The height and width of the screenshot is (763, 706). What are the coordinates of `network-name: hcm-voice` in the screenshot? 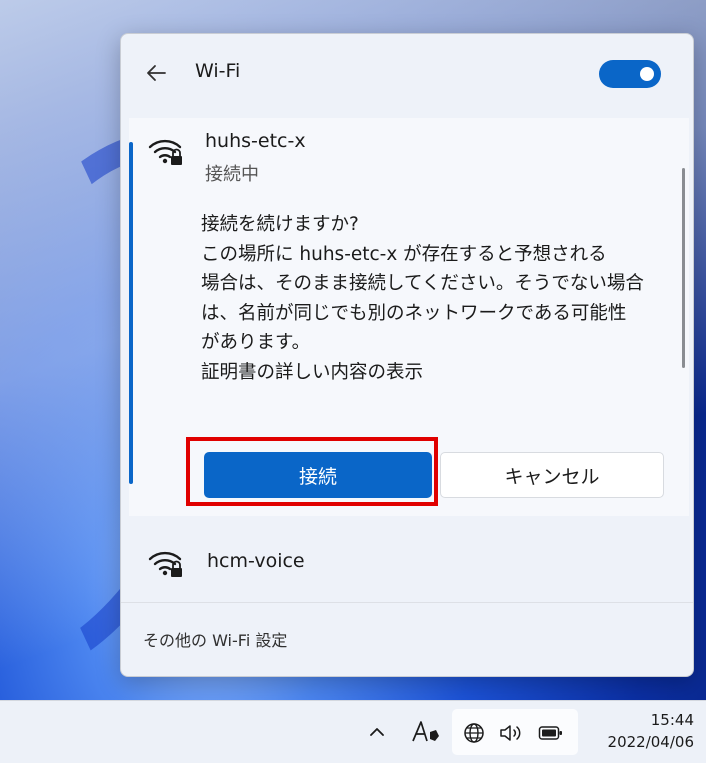 It's located at (256, 561).